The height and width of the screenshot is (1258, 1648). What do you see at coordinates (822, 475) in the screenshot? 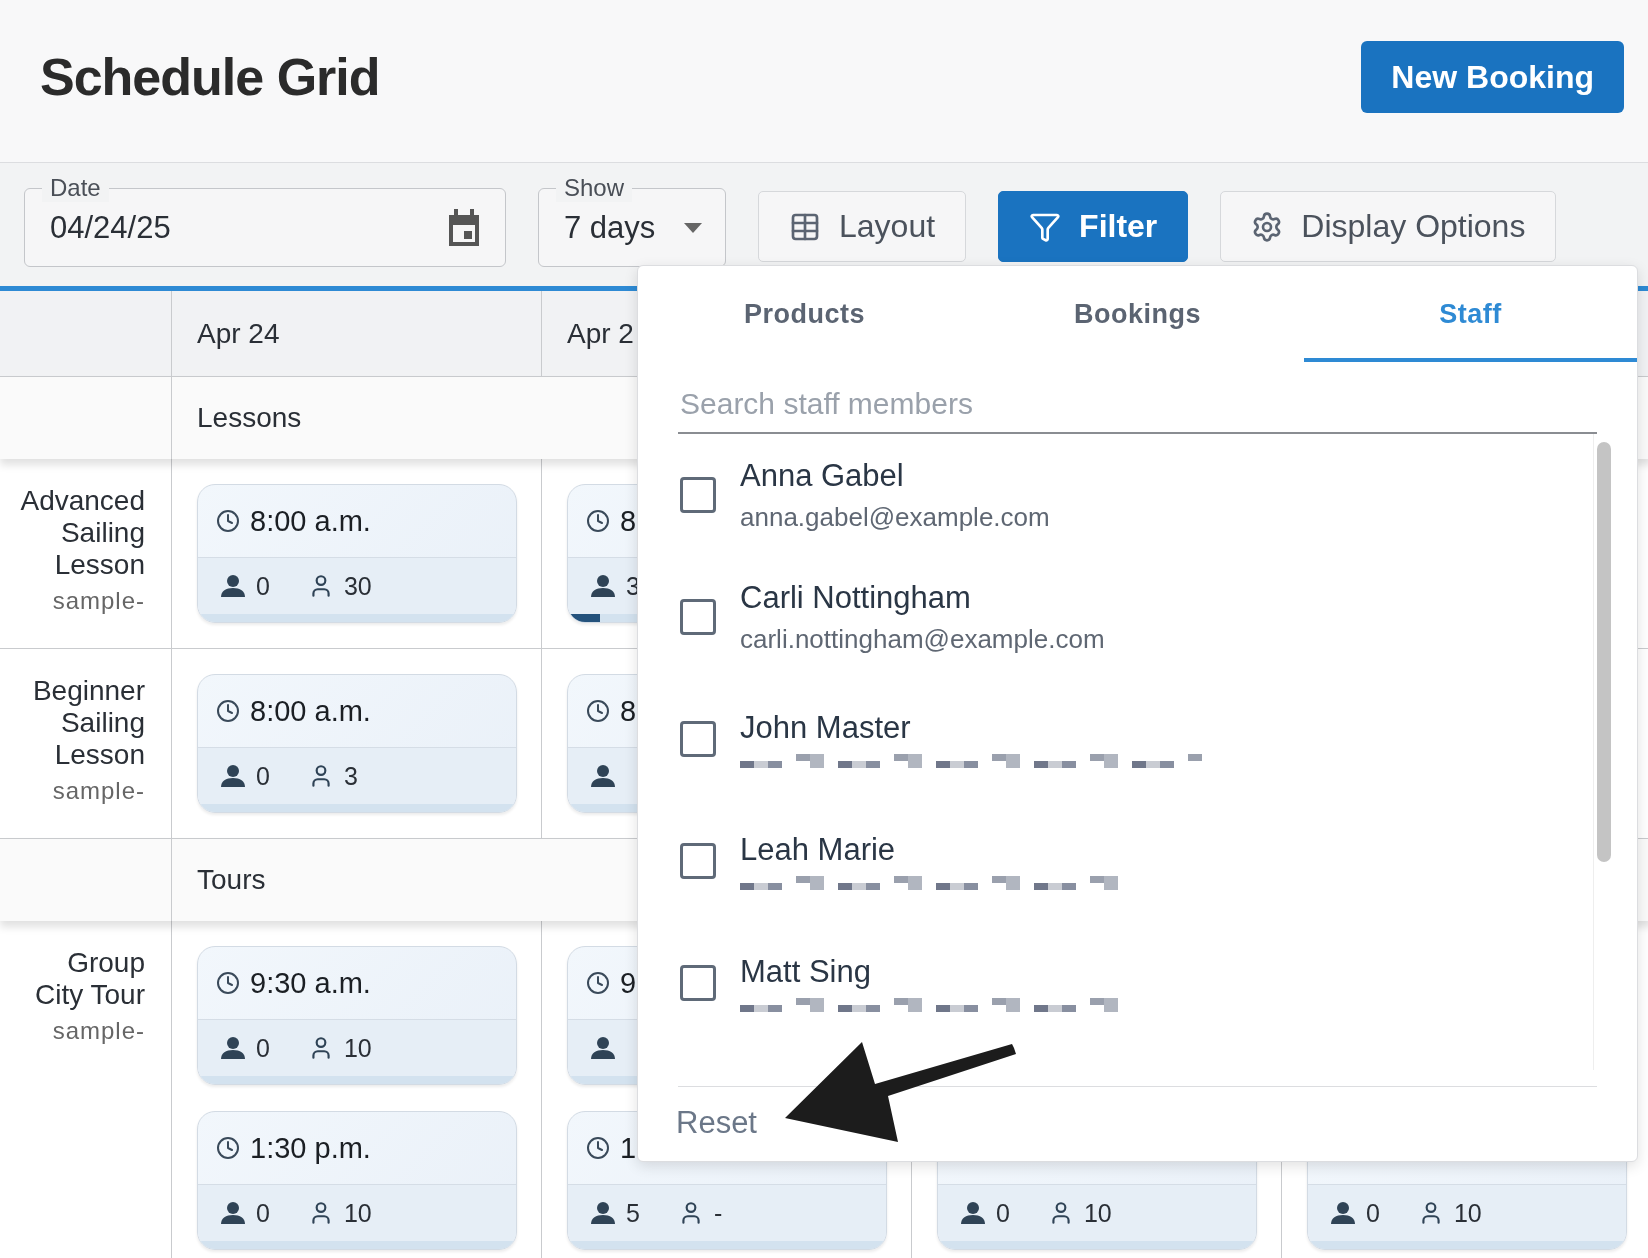
I see `staff-name: Anna Gabel` at bounding box center [822, 475].